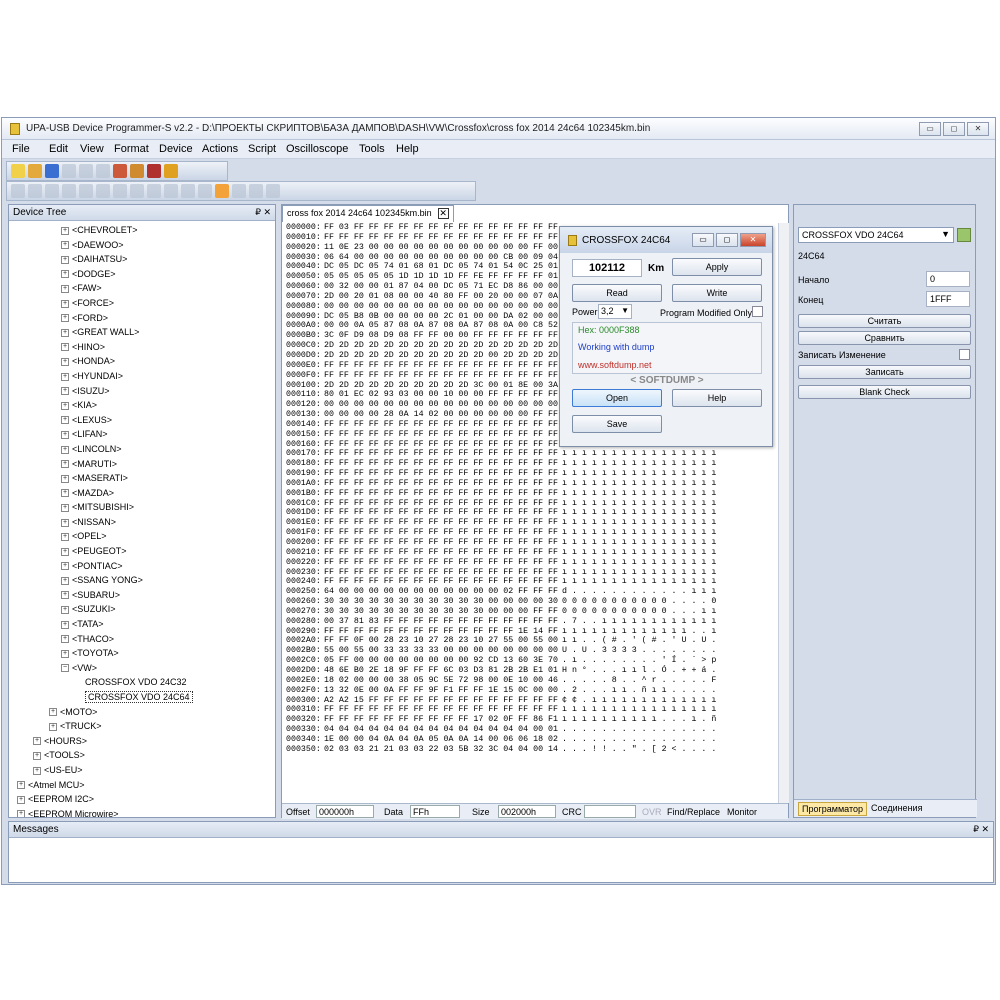 This screenshot has height=1000, width=1000. I want to click on save-dump-button: Save, so click(617, 424).